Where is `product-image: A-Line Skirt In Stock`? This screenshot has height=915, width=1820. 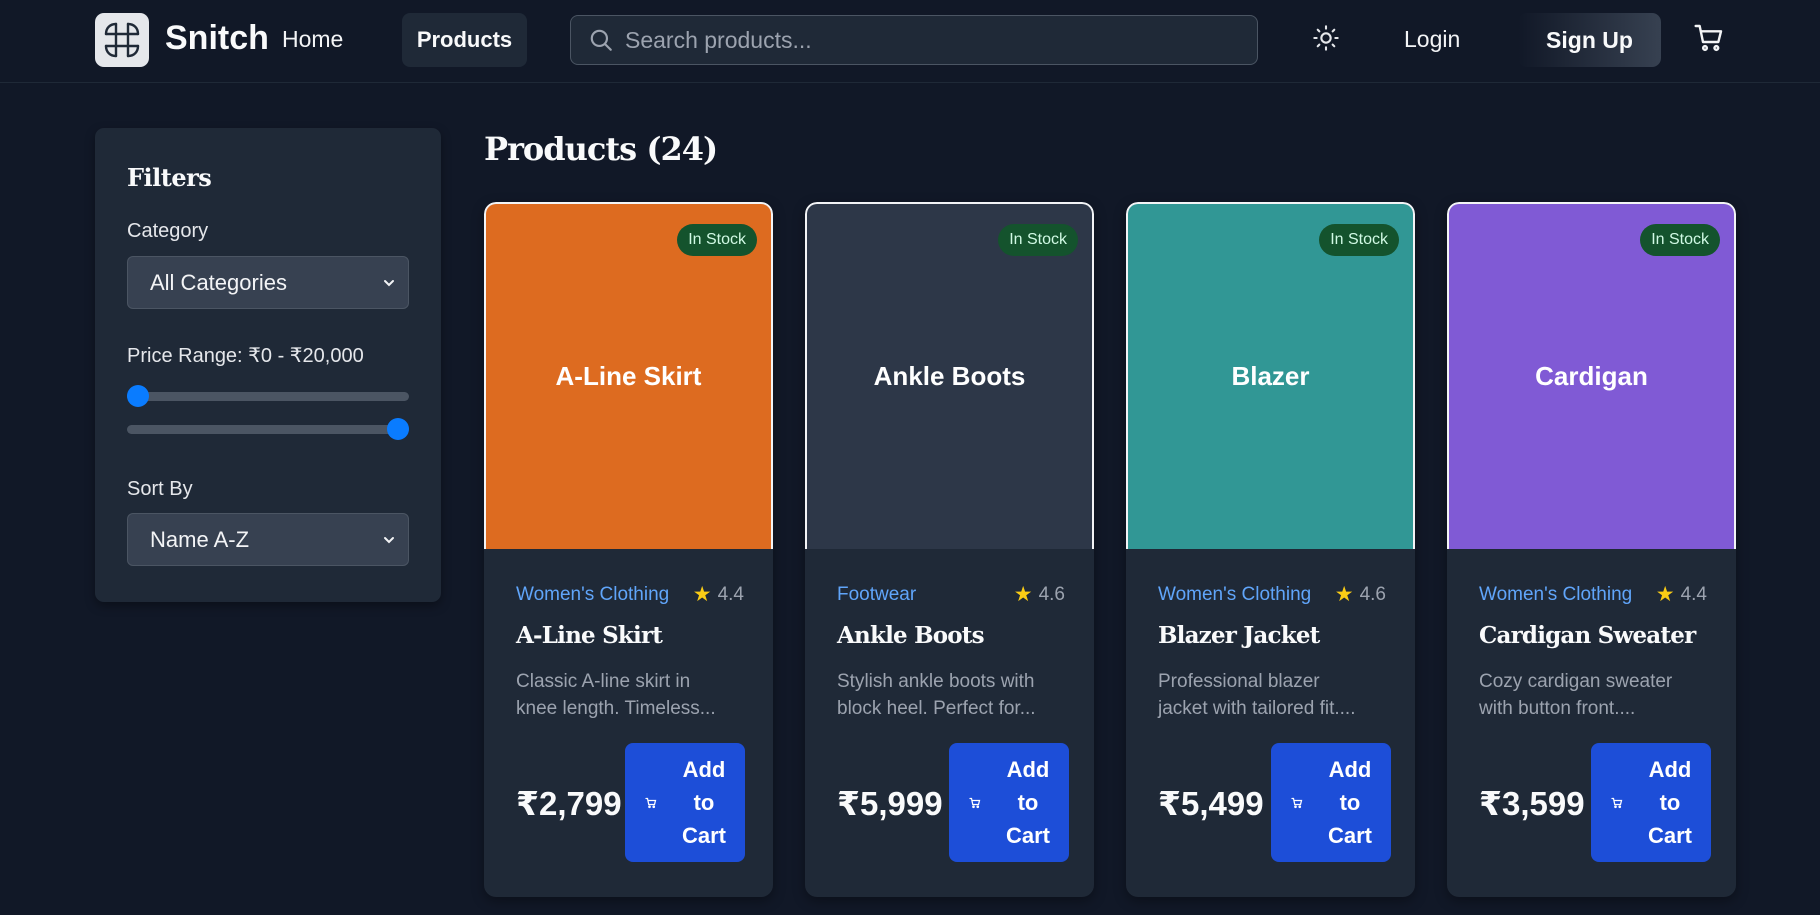
product-image: A-Line Skirt In Stock is located at coordinates (628, 375).